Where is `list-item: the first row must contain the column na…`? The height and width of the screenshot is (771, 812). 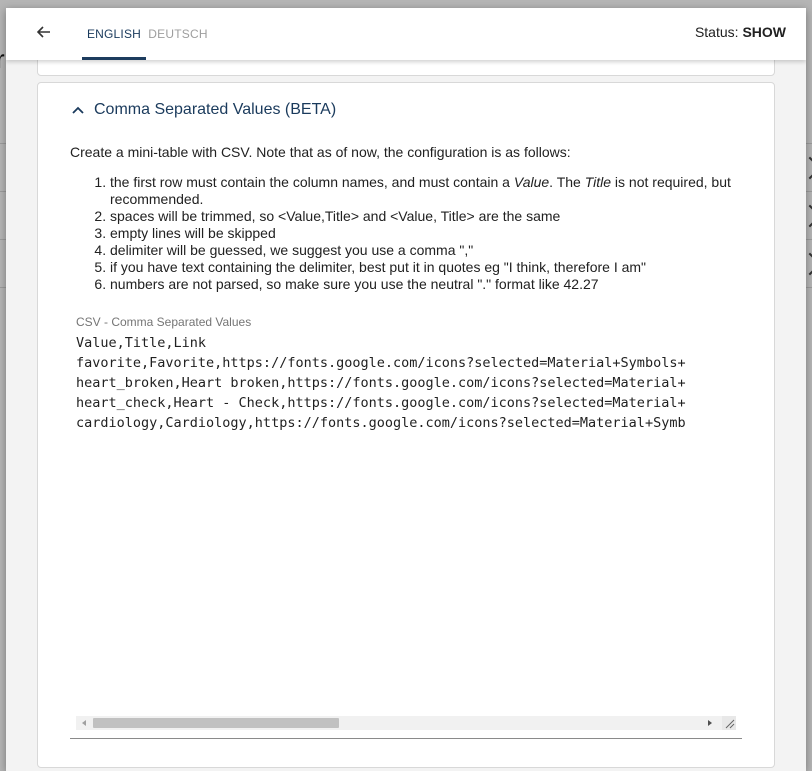
list-item: the first row must contain the column na… is located at coordinates (445, 191).